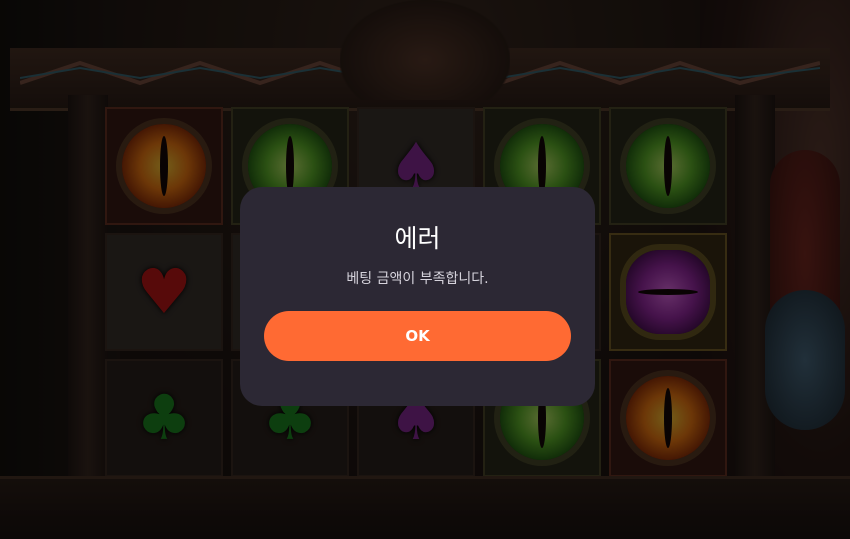 This screenshot has height=539, width=850. What do you see at coordinates (417, 279) in the screenshot?
I see `dialog-message: 베팅 금액이 부족합니다.` at bounding box center [417, 279].